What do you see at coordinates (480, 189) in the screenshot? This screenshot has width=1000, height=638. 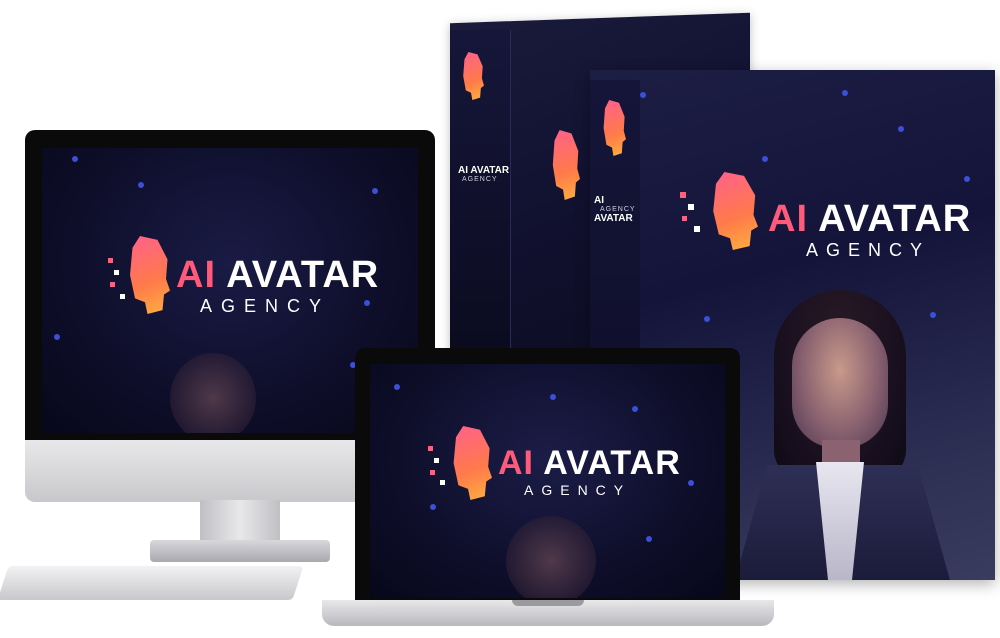 I see `product-box-back-spine: AI AVATAR AGENCY` at bounding box center [480, 189].